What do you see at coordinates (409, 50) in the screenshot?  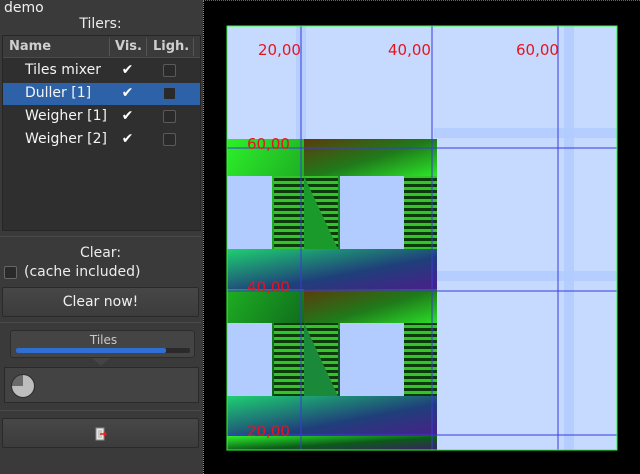 I see `axis-label-top: 40,00` at bounding box center [409, 50].